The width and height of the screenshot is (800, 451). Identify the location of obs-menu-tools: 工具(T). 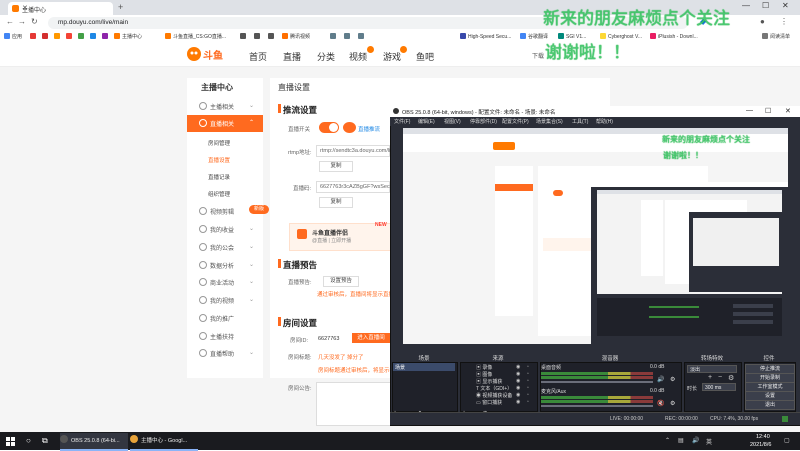
(580, 121).